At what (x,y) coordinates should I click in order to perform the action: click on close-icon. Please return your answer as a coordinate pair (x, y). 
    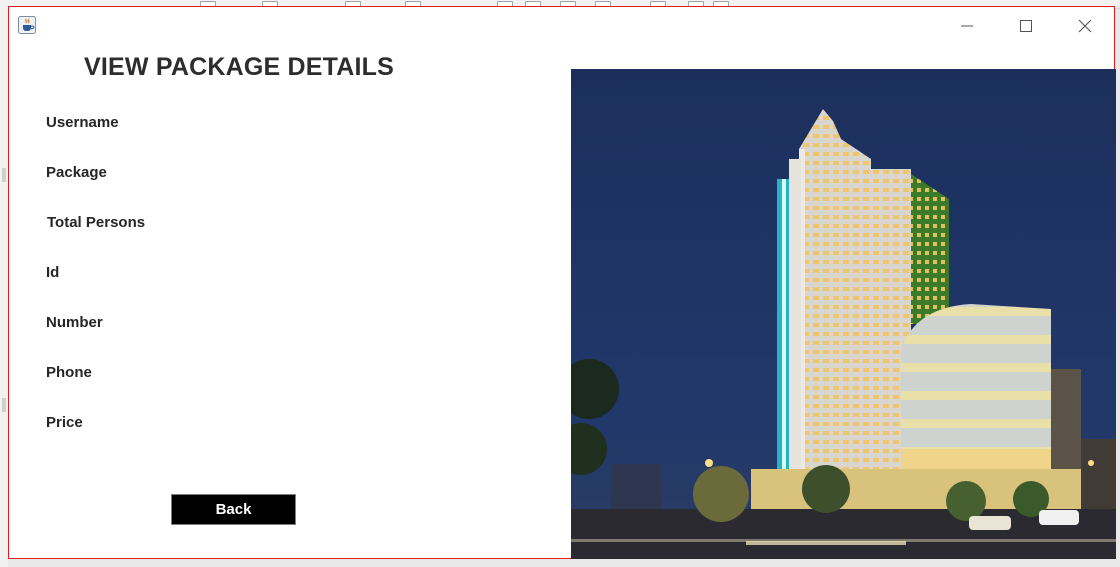
    Looking at the image, I should click on (1085, 26).